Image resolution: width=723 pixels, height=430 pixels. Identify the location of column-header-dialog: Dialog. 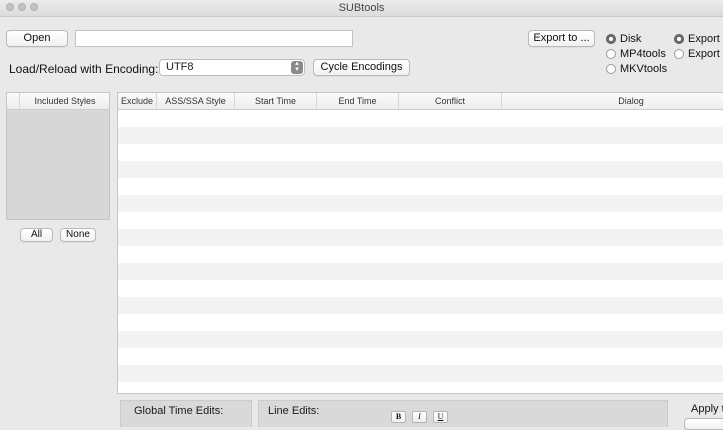
(612, 101).